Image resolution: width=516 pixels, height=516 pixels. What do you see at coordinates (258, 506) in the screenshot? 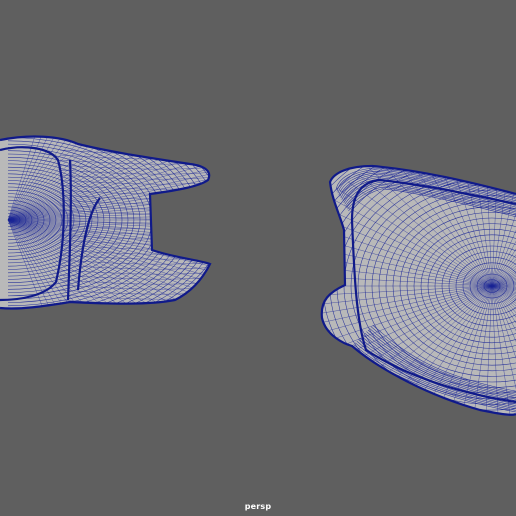
I see `camera-label: persp` at bounding box center [258, 506].